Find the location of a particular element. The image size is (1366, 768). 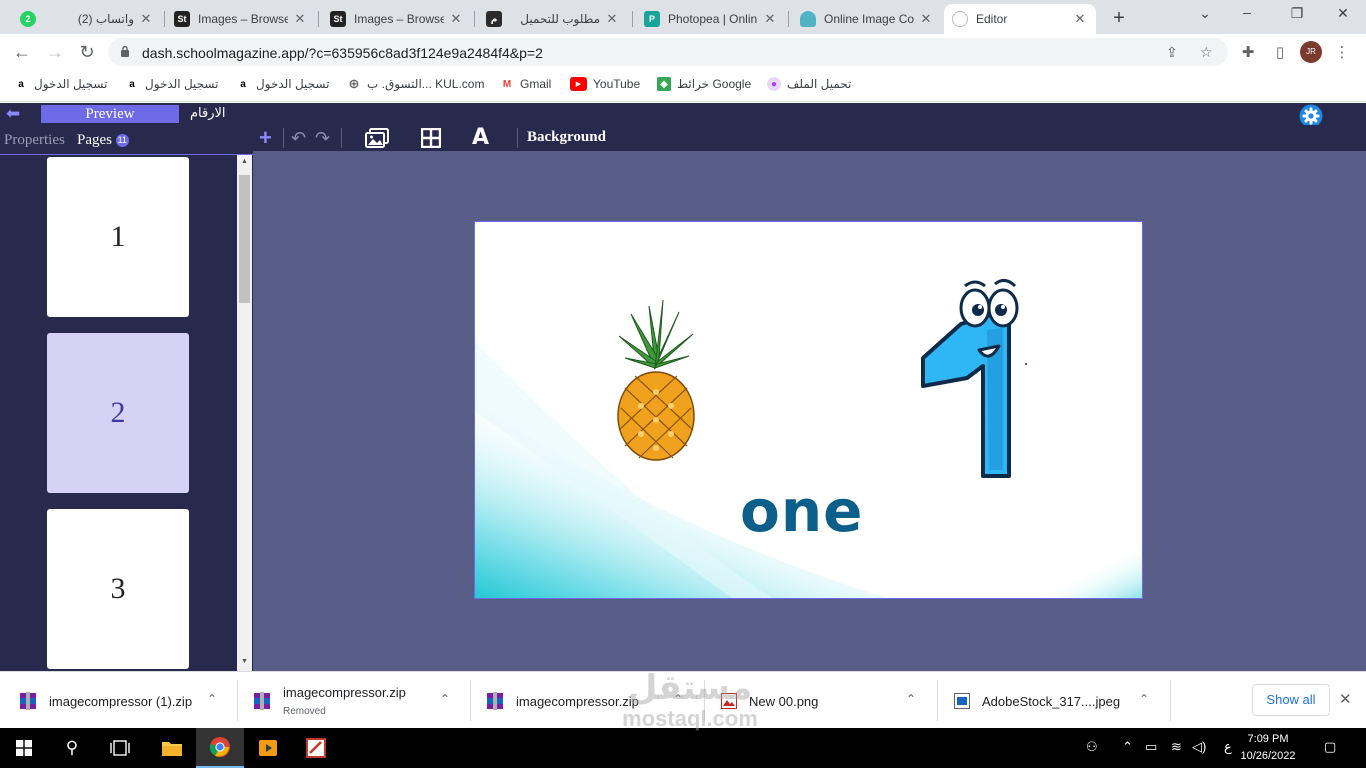

images-icon is located at coordinates (377, 138).